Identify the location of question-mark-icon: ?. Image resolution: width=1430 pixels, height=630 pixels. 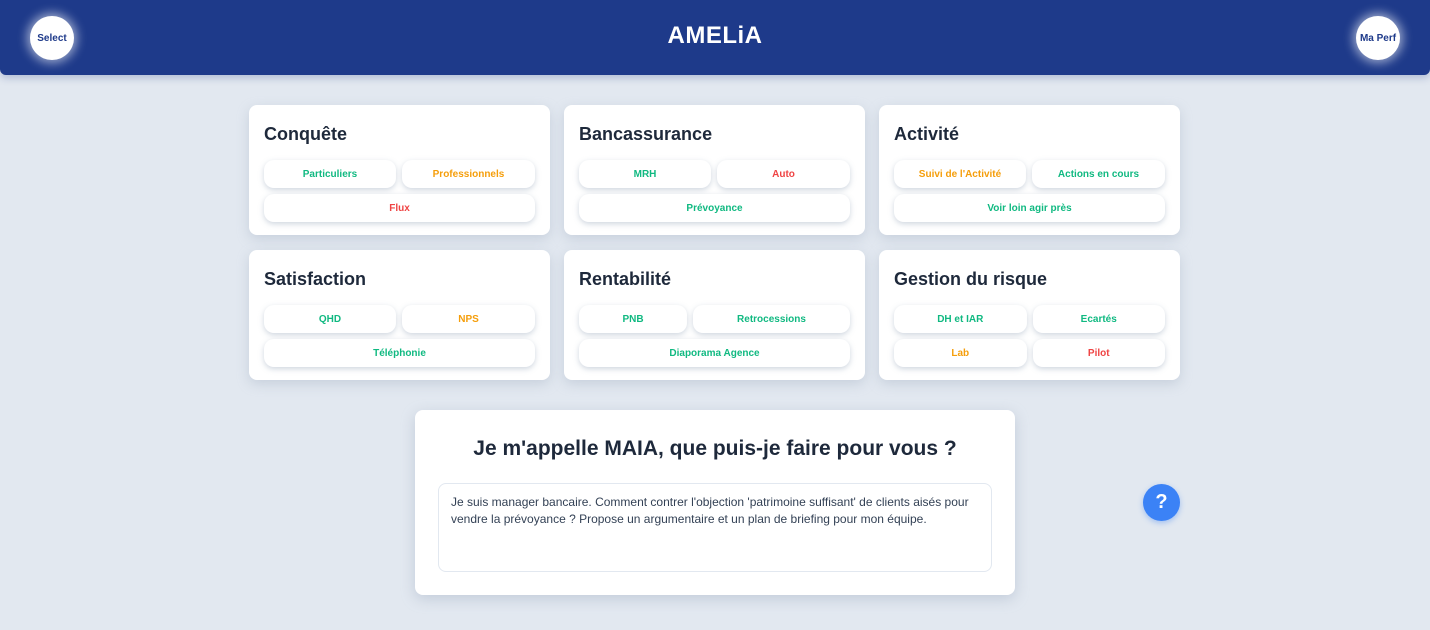
(1161, 502).